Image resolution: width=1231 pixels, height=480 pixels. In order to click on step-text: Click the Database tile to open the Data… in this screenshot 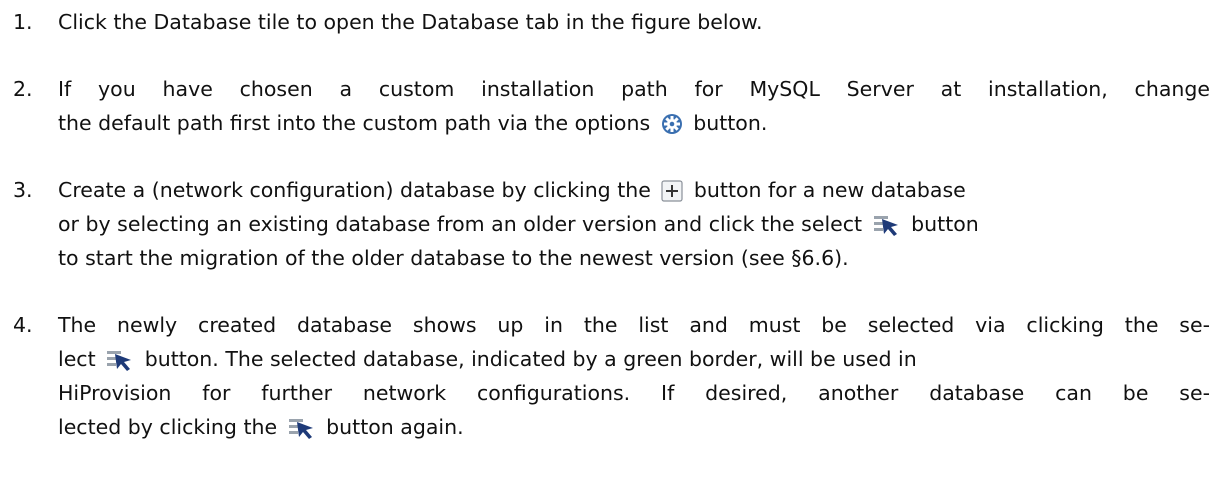, I will do `click(410, 22)`.